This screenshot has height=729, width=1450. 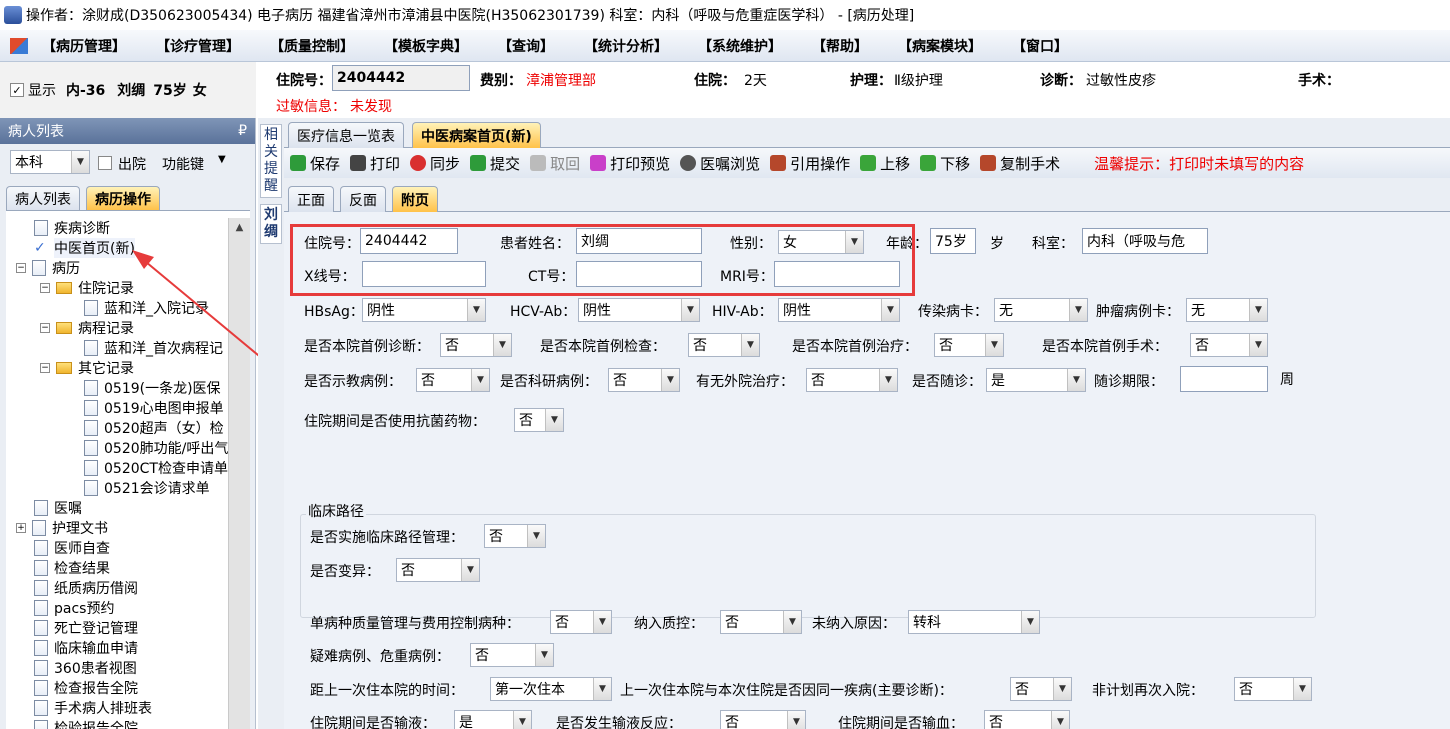 I want to click on tab-back: 反面, so click(x=363, y=199).